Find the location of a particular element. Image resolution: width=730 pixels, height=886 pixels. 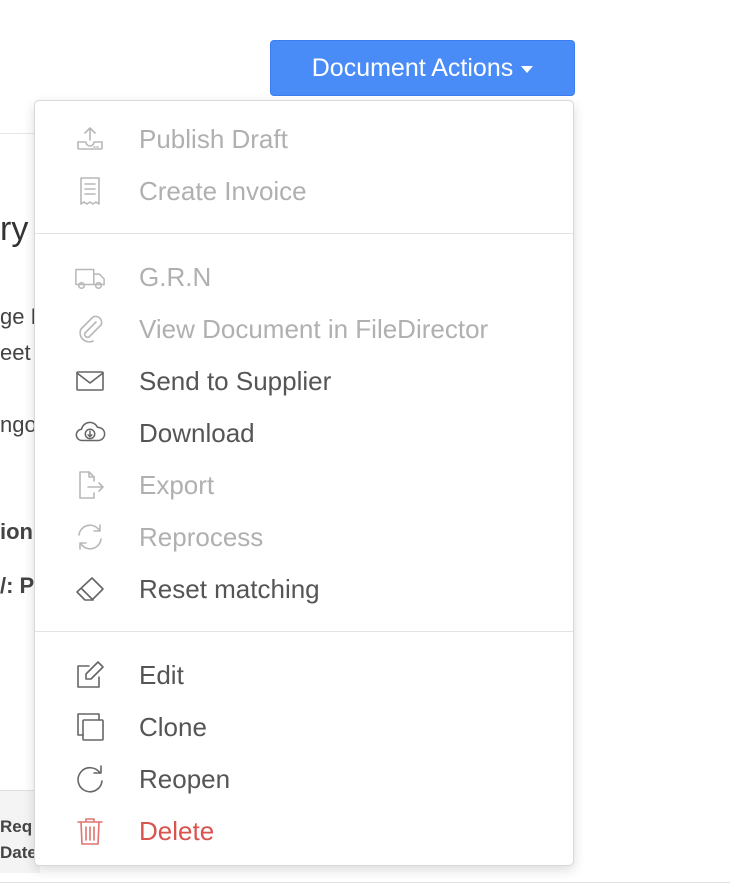

field-label: /: P is located at coordinates (17, 585).